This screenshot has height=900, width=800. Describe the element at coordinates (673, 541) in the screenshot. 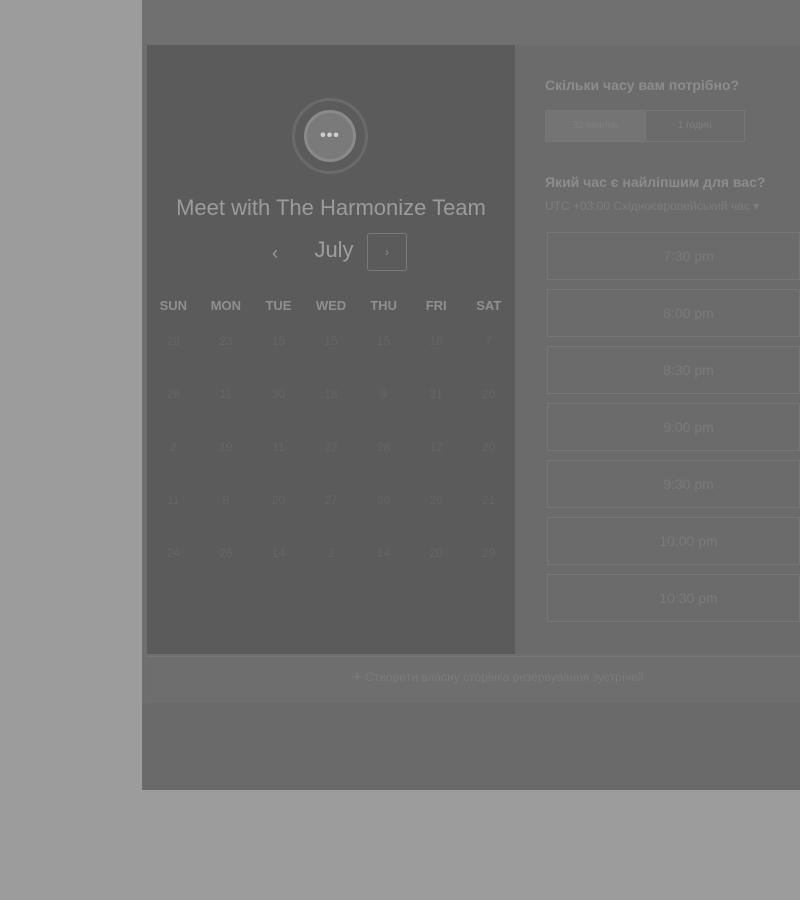

I see `time-slot-button: 10:00 pm` at that location.